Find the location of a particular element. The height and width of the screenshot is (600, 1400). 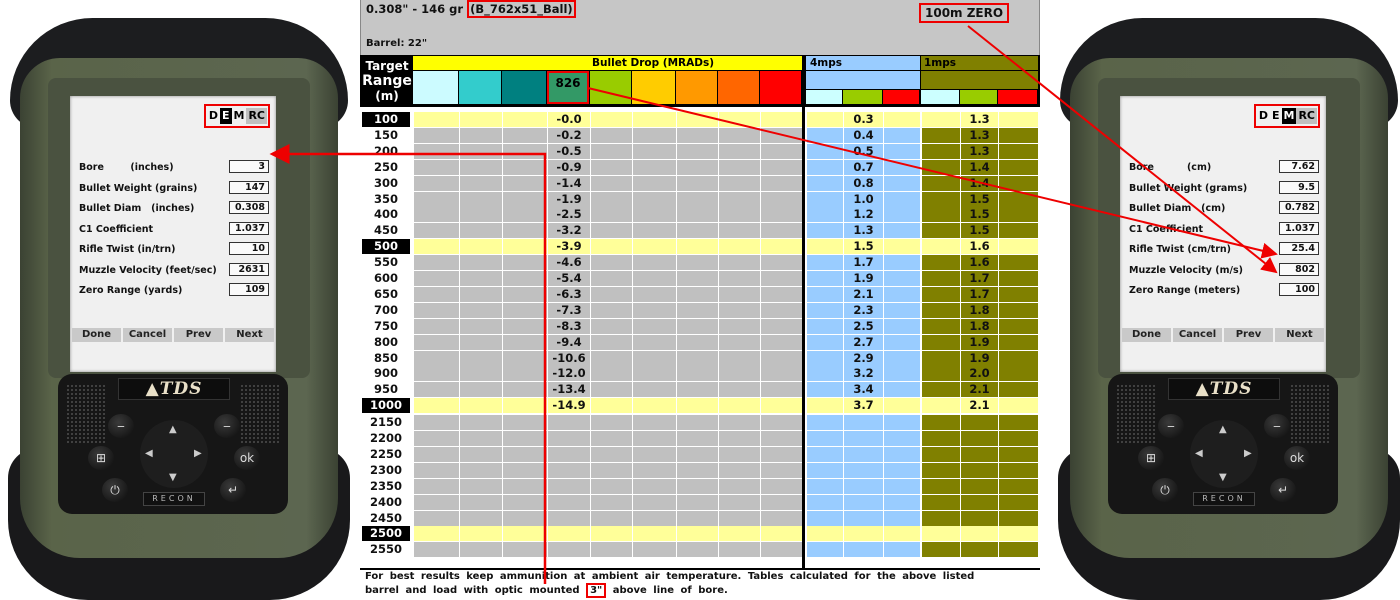

drop-value: -0.0 is located at coordinates (568, 119).